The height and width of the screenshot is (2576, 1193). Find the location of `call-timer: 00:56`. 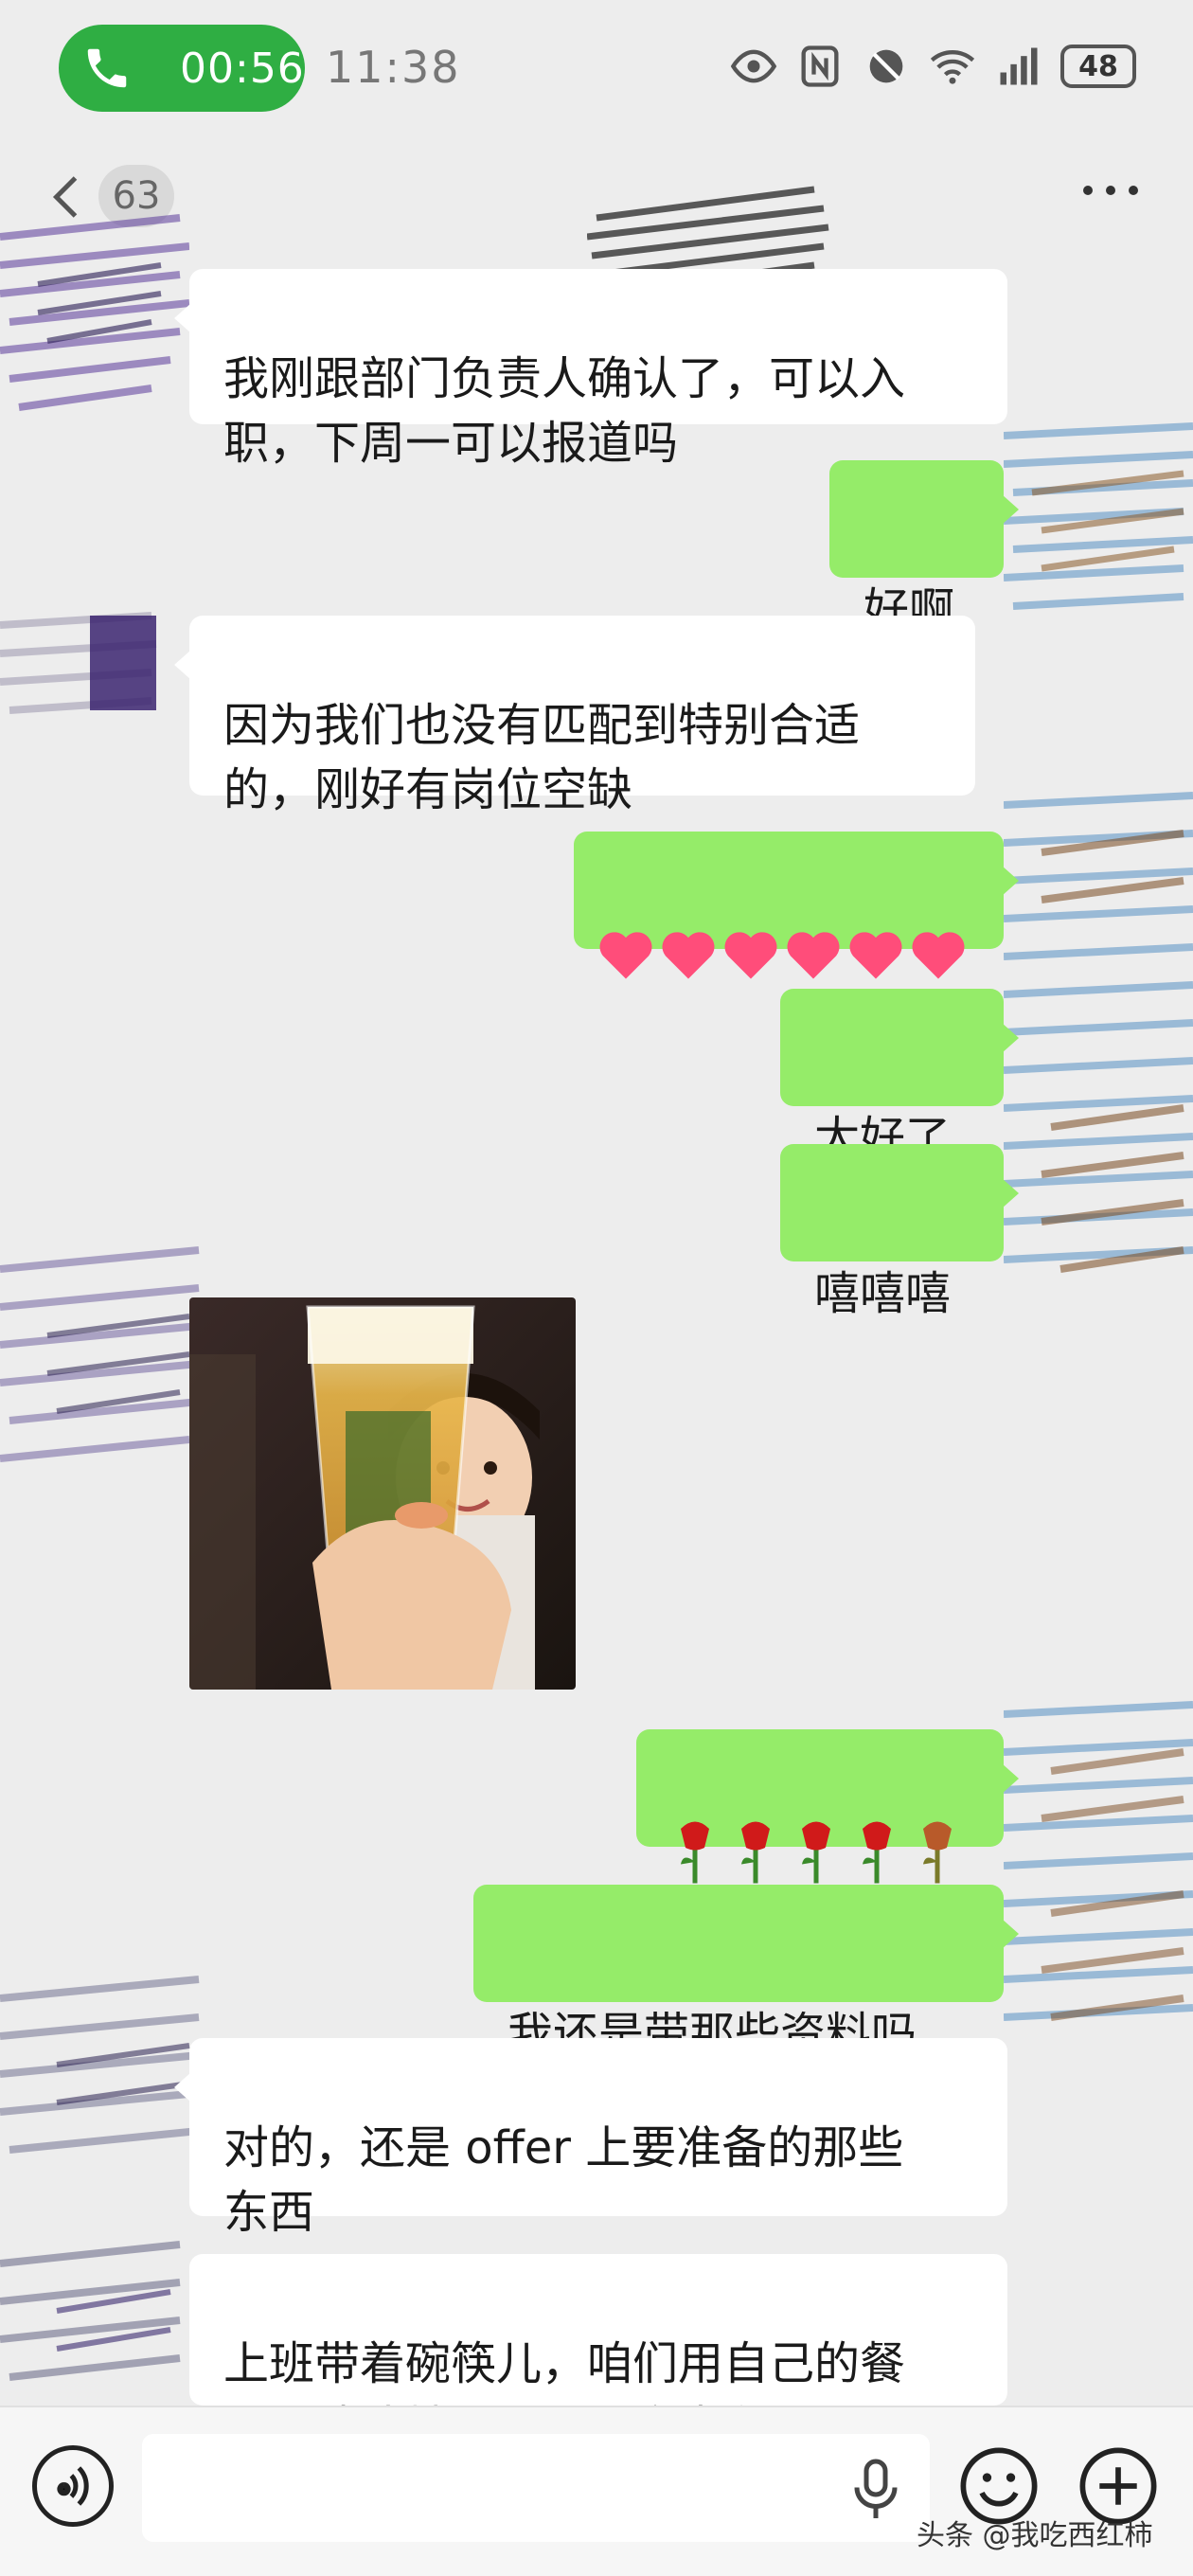

call-timer: 00:56 is located at coordinates (242, 68).